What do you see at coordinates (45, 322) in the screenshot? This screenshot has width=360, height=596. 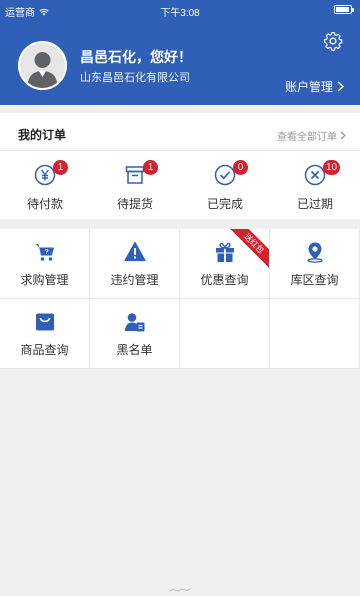 I see `shopping-bag-icon` at bounding box center [45, 322].